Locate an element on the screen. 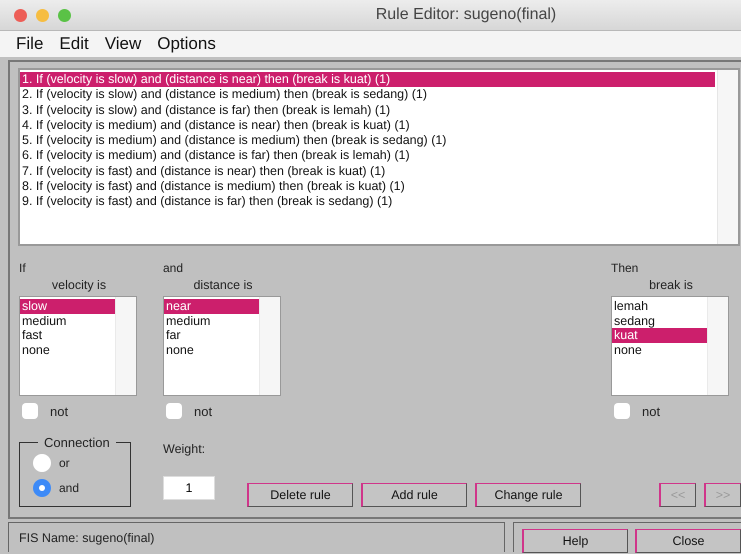  option-item: far is located at coordinates (211, 335).